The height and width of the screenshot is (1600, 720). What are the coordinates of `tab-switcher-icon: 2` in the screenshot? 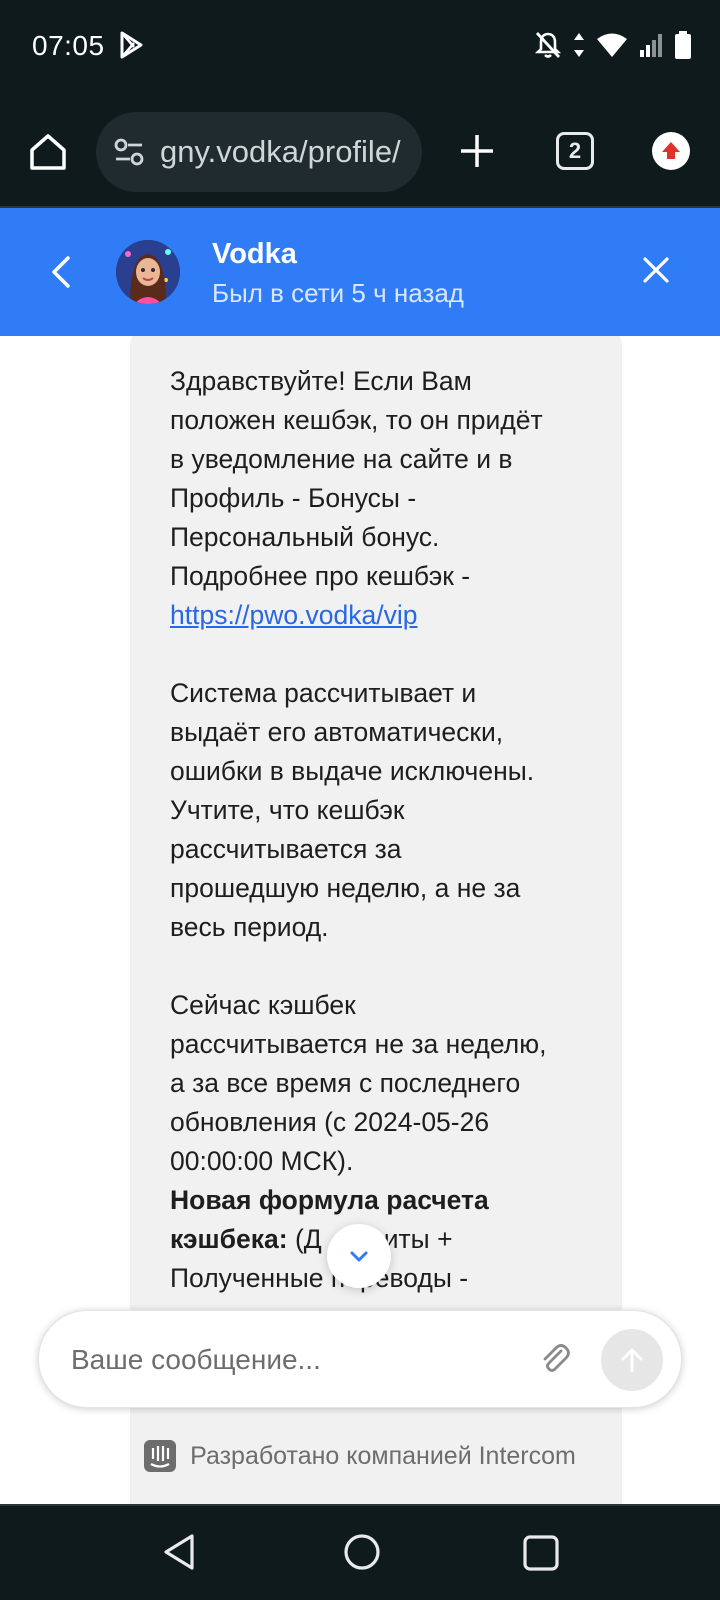 It's located at (575, 151).